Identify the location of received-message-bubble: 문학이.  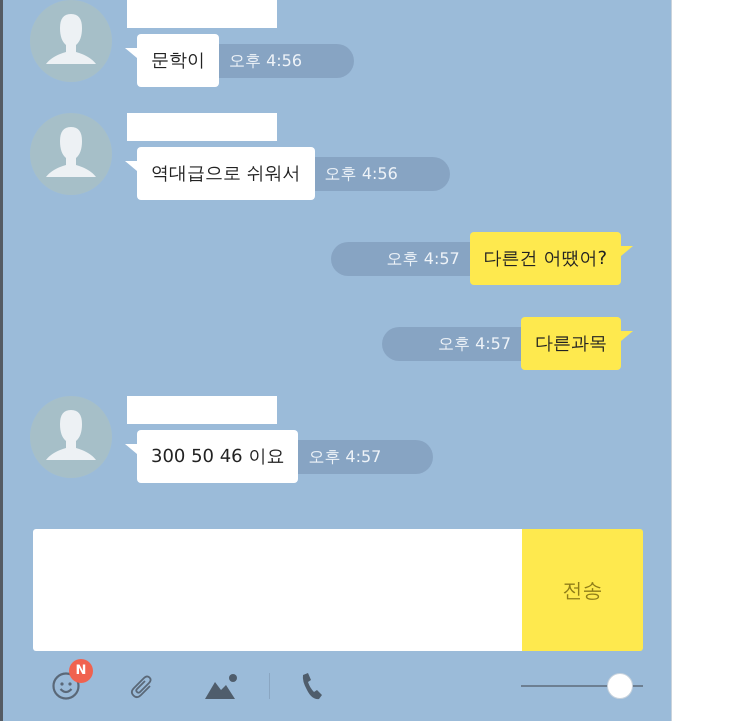
(178, 60).